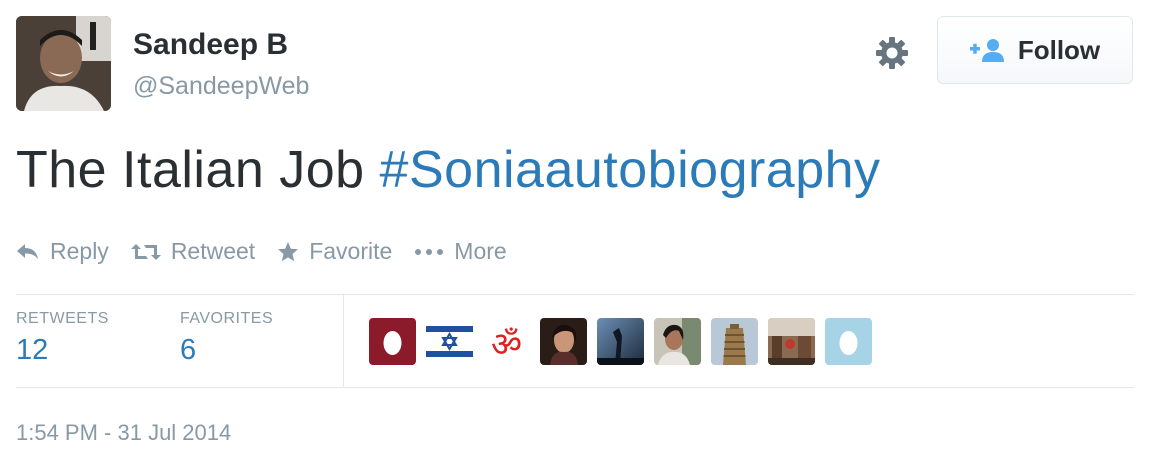  Describe the element at coordinates (575, 387) in the screenshot. I see `divider-bottom` at that location.